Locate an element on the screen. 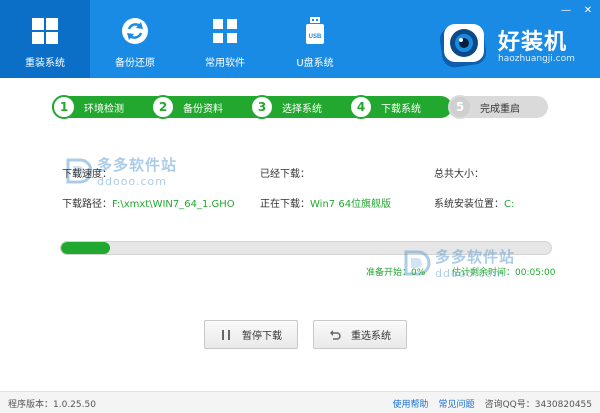 This screenshot has height=413, width=600. step-4-label: 下载系统 is located at coordinates (401, 109).